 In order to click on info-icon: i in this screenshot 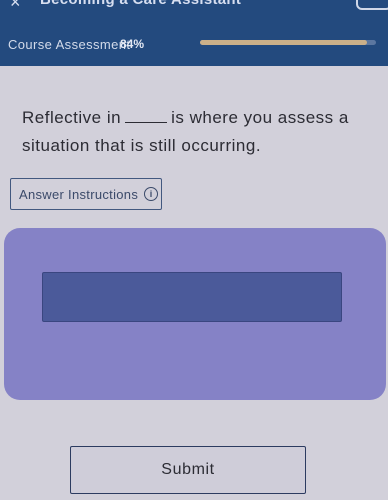, I will do `click(151, 194)`.